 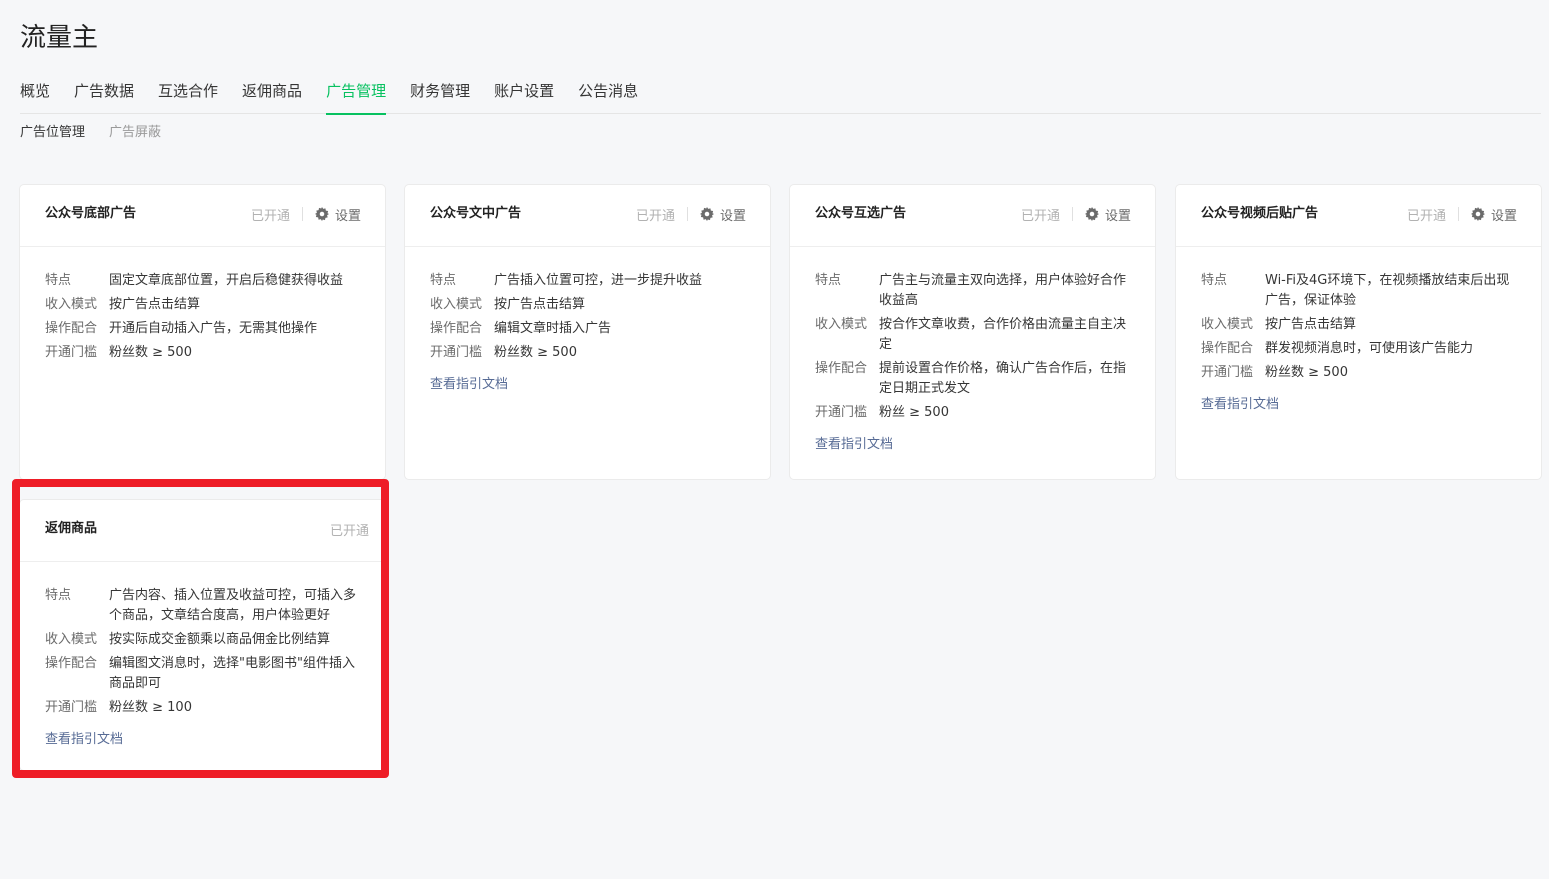 What do you see at coordinates (135, 133) in the screenshot?
I see `subtab-ad-blocking: 广告屏蔽` at bounding box center [135, 133].